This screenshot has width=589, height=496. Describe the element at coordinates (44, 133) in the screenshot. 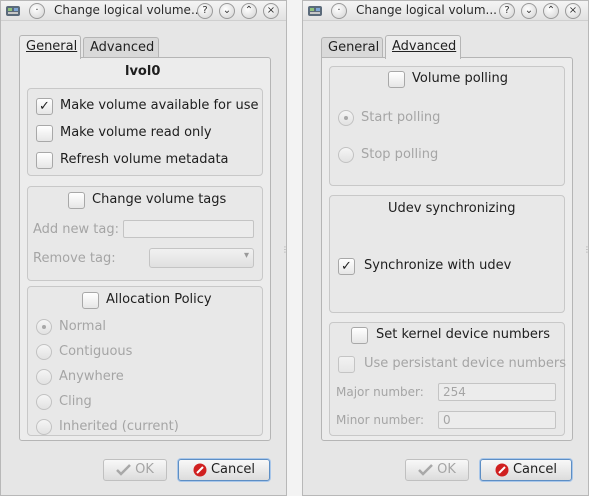

I see `read-only-checkbox` at that location.